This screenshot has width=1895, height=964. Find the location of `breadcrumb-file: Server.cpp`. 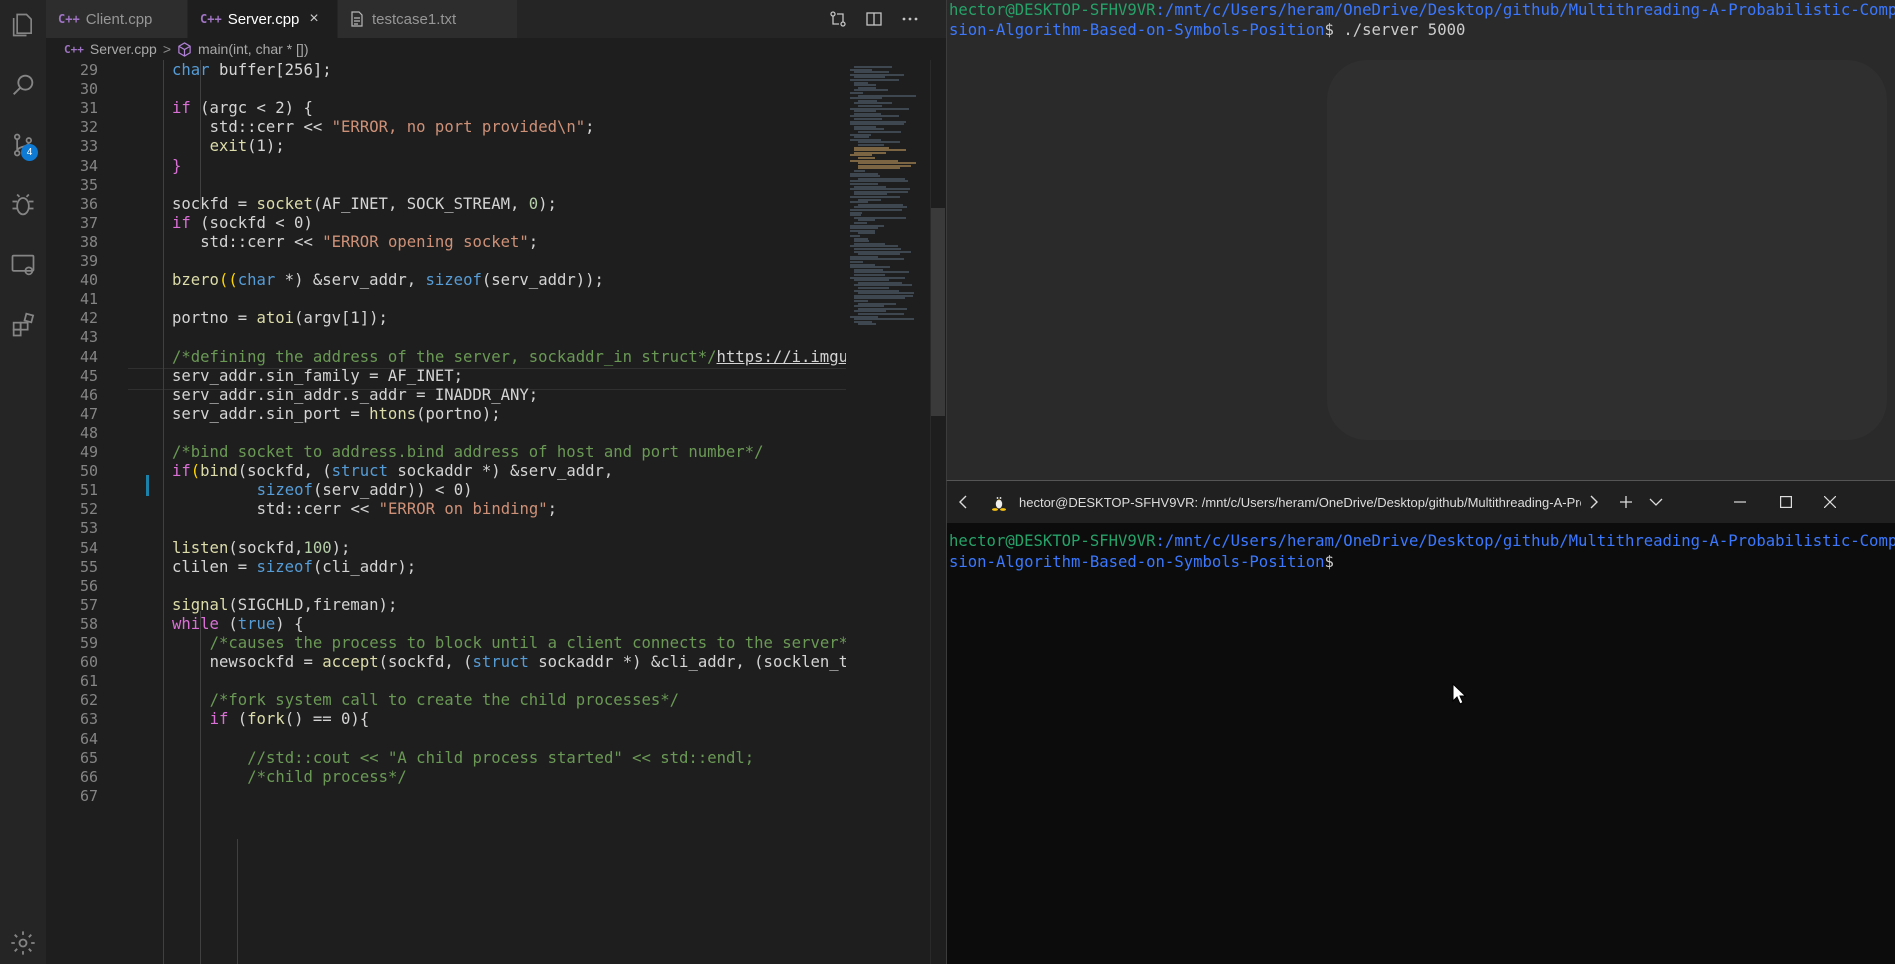

breadcrumb-file: Server.cpp is located at coordinates (123, 49).